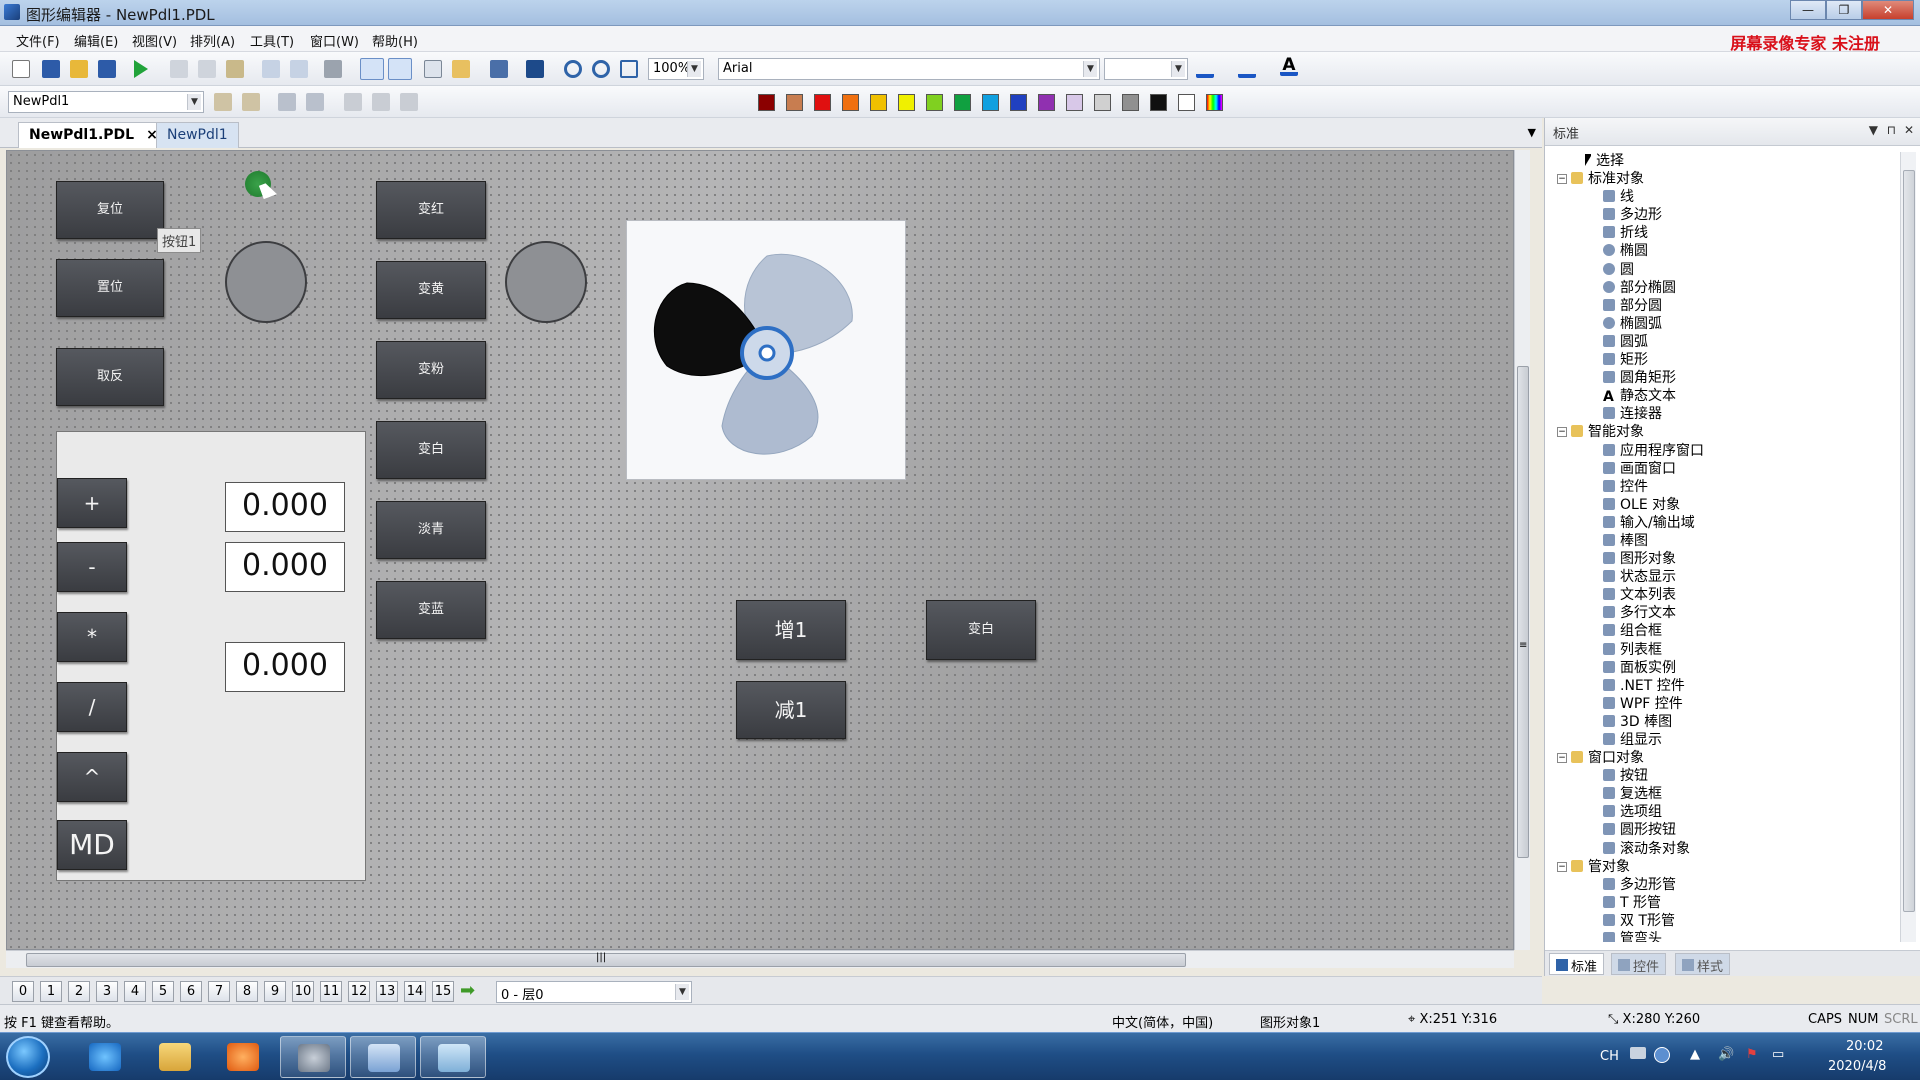 This screenshot has height=1080, width=1920. I want to click on tree-item: 圆, so click(1725, 270).